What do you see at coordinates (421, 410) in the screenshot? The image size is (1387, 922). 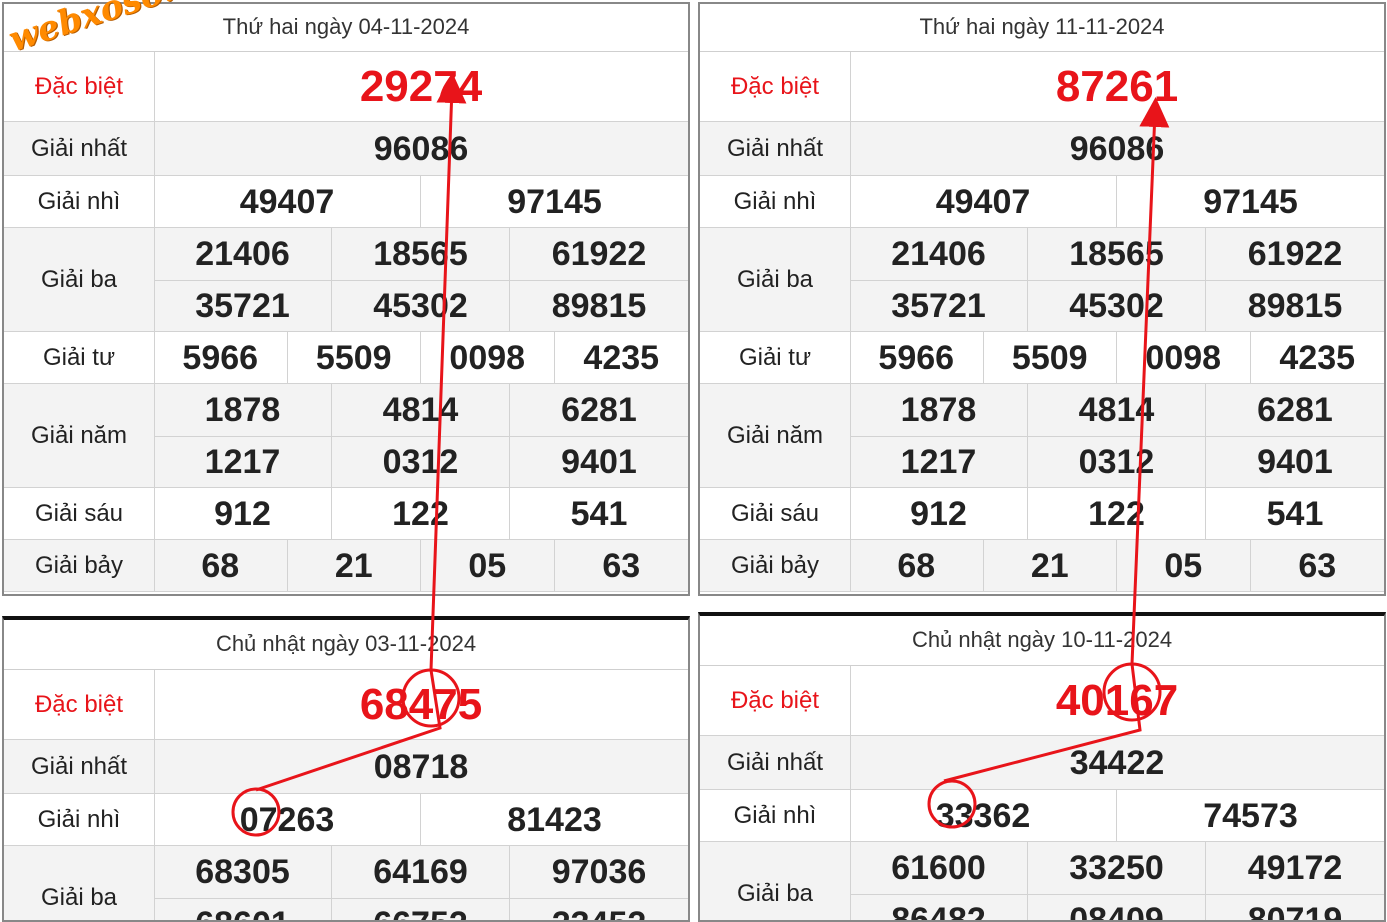 I see `prize-number: 4814` at bounding box center [421, 410].